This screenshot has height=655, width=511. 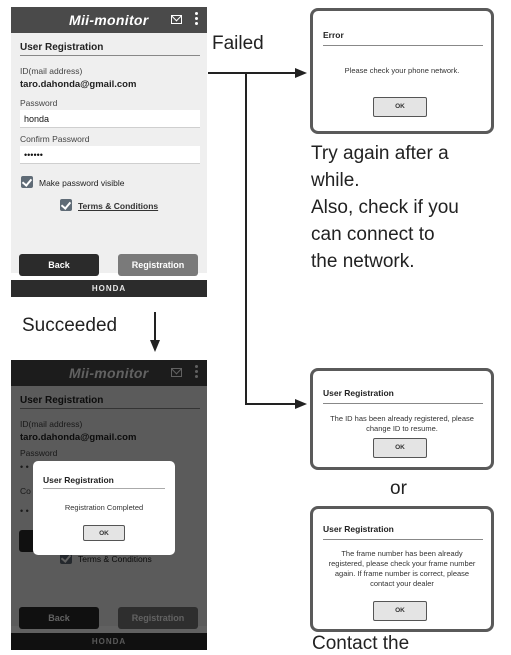 What do you see at coordinates (361, 643) in the screenshot?
I see `contact-caption: Contact the` at bounding box center [361, 643].